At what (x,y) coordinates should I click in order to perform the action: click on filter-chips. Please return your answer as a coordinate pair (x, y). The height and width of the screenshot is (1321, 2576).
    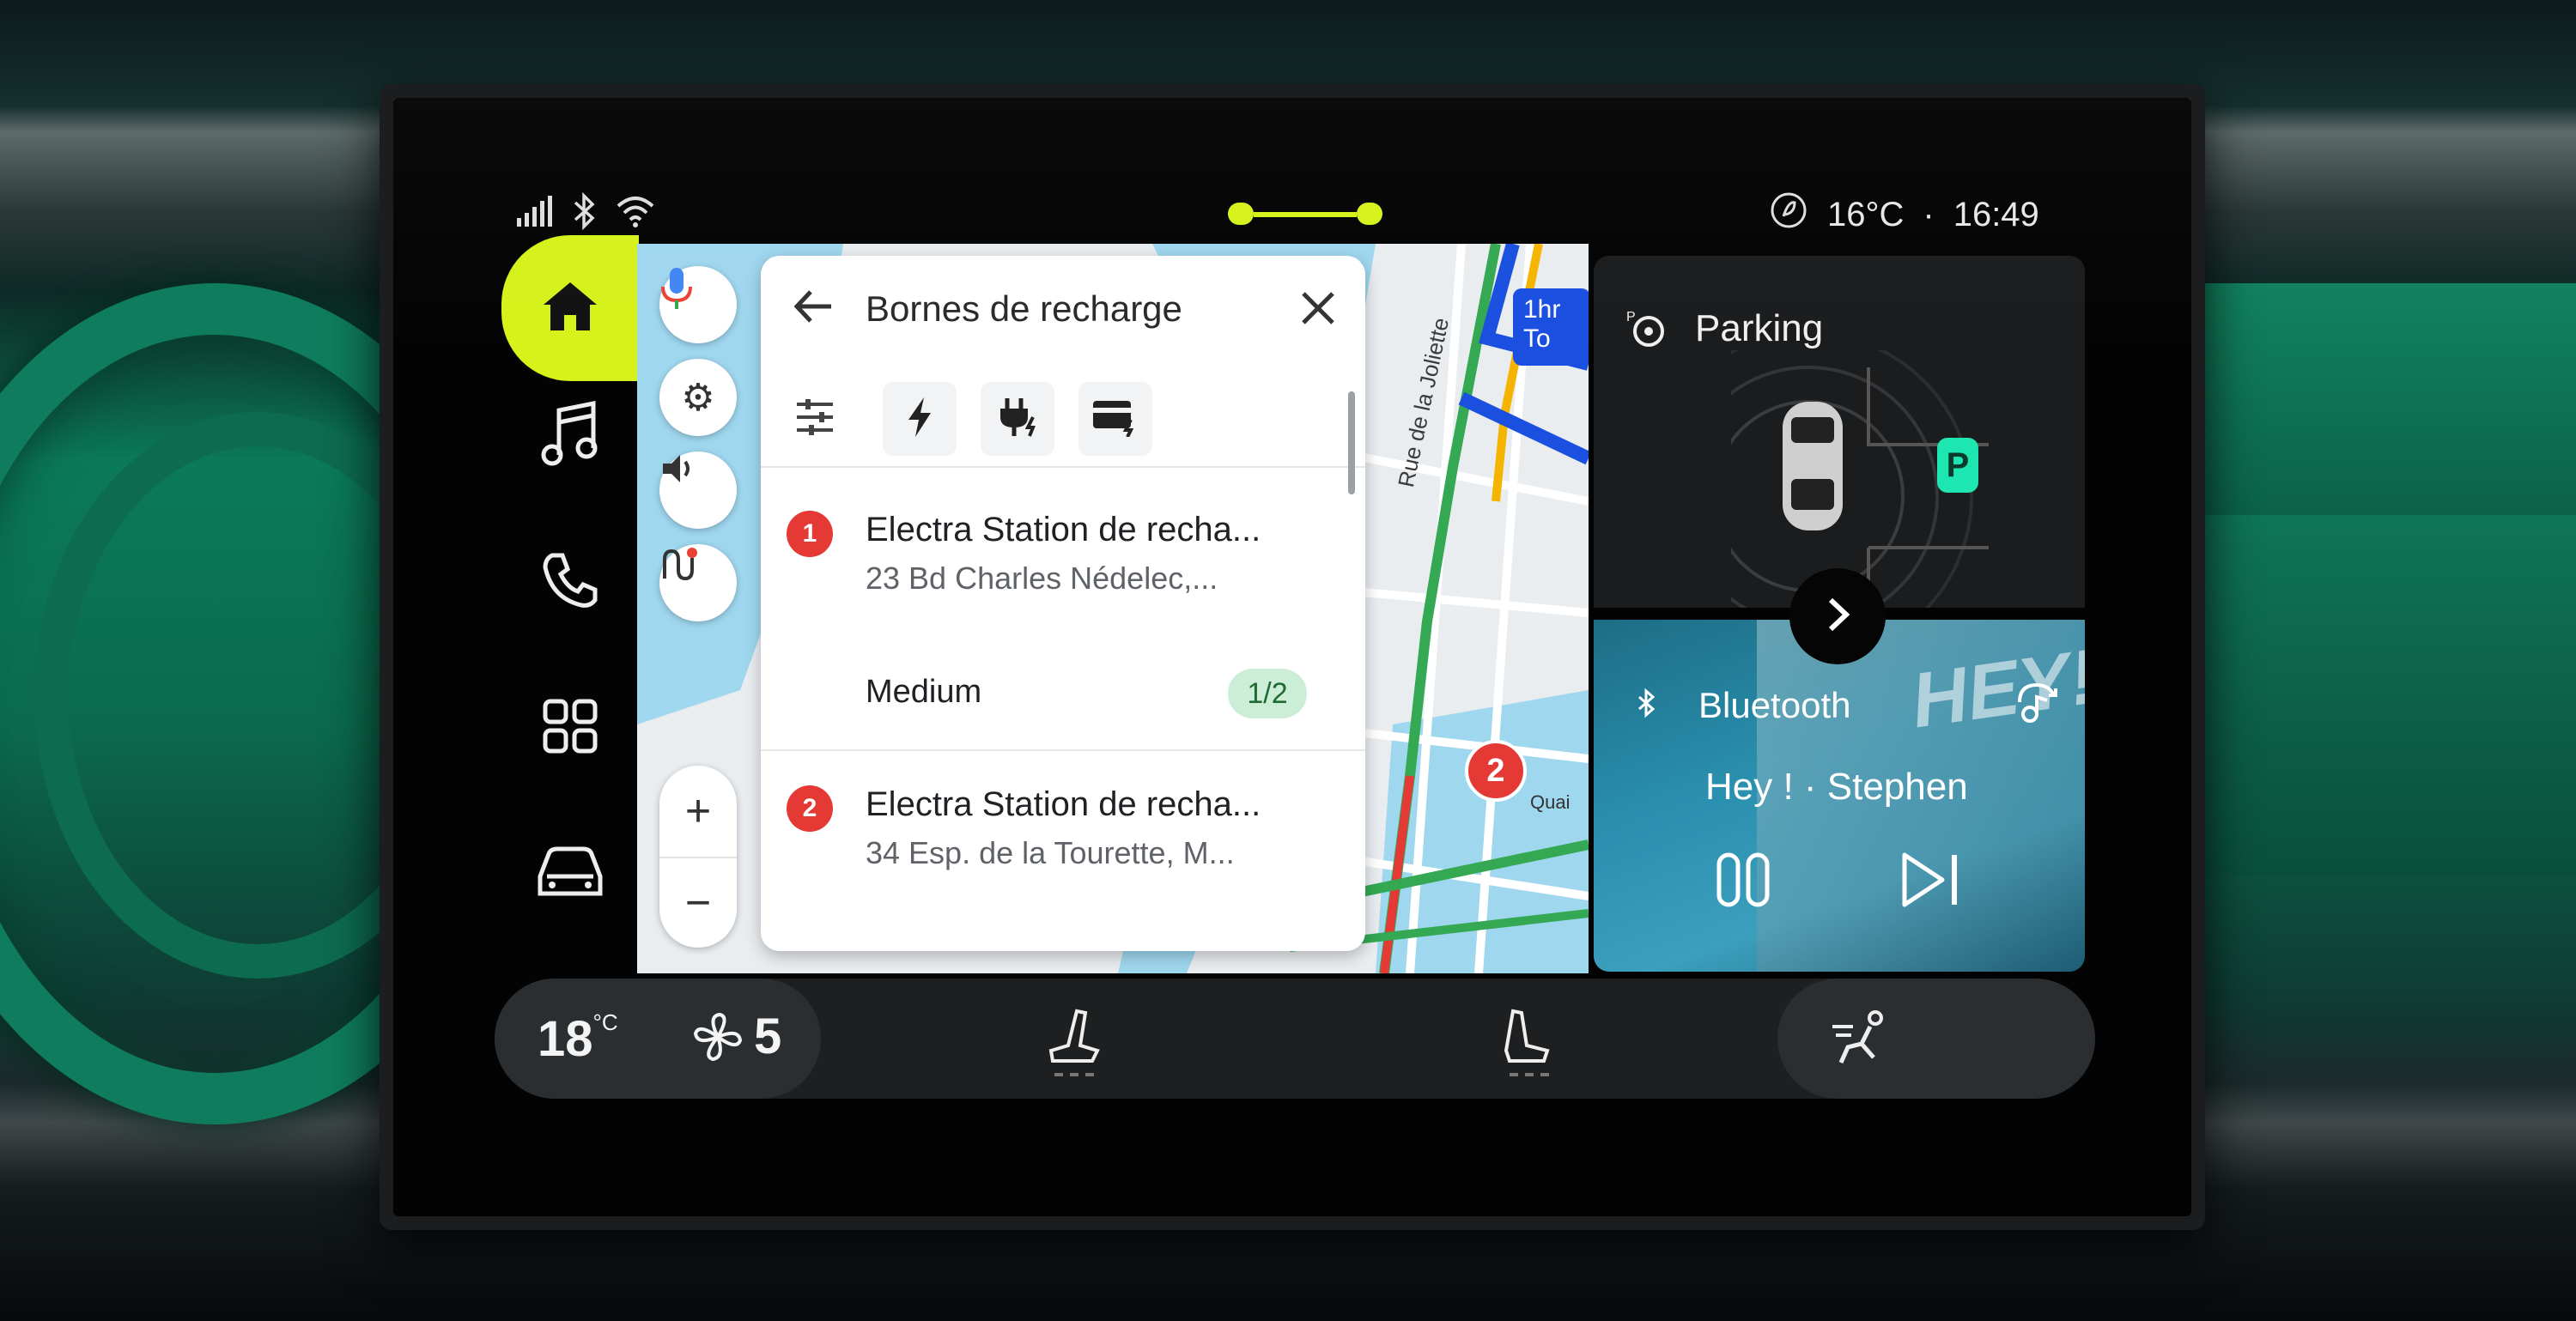
    Looking at the image, I should click on (1063, 420).